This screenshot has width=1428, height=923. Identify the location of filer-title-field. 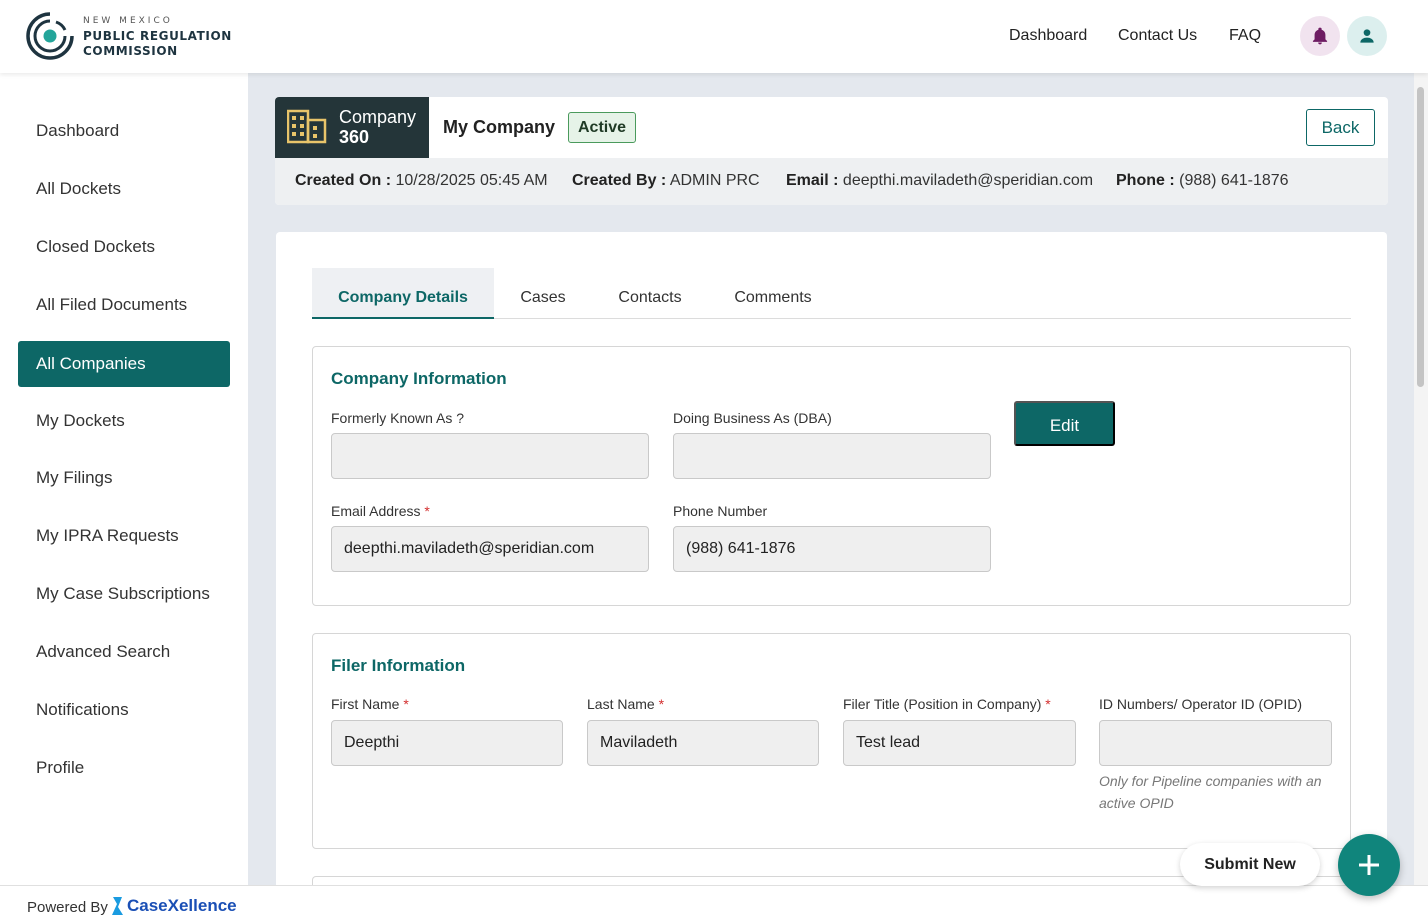
(959, 743).